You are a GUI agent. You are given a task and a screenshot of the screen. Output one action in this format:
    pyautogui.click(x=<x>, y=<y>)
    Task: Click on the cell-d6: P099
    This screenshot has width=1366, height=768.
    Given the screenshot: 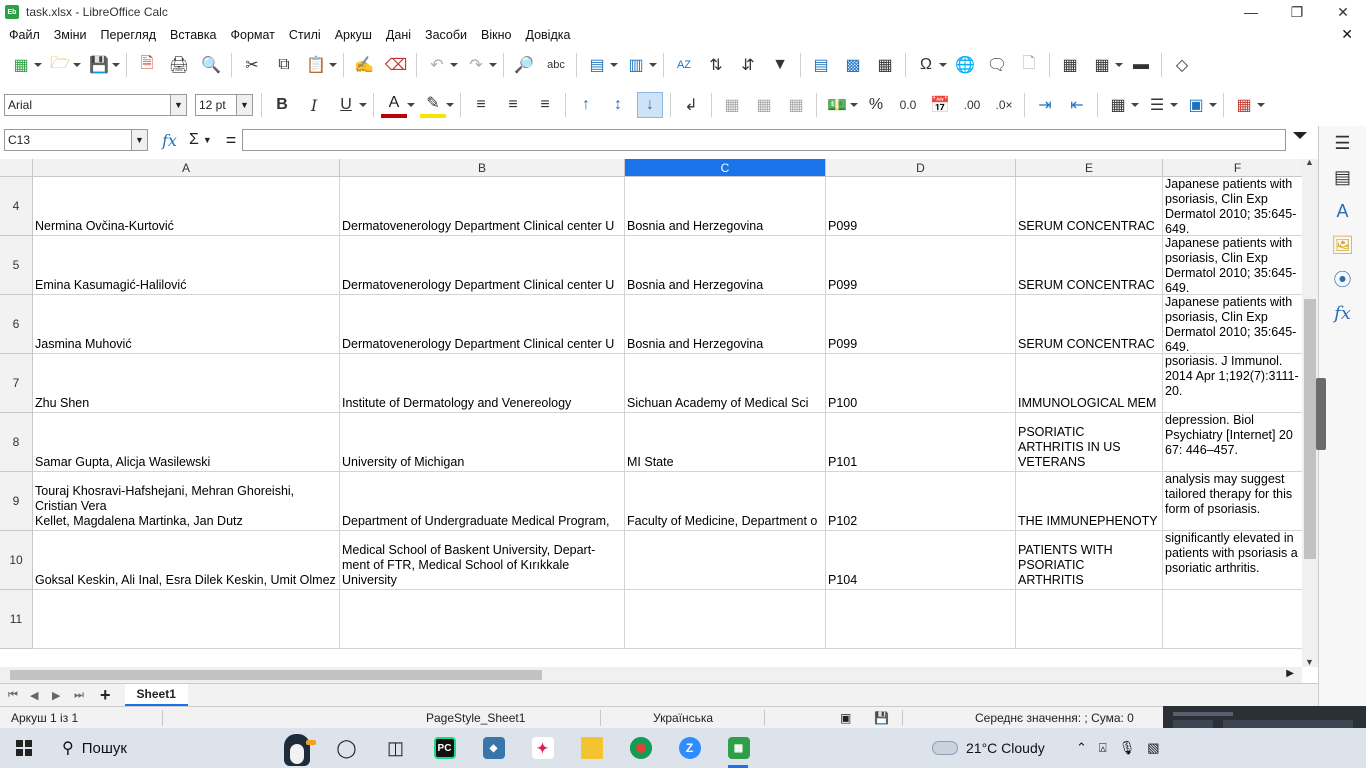 What is the action you would take?
    pyautogui.click(x=921, y=324)
    